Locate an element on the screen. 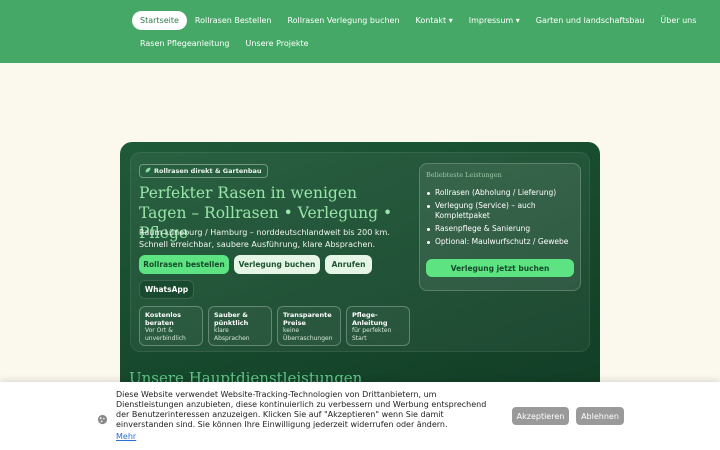  whatsapp-button: WhatsApp is located at coordinates (166, 289).